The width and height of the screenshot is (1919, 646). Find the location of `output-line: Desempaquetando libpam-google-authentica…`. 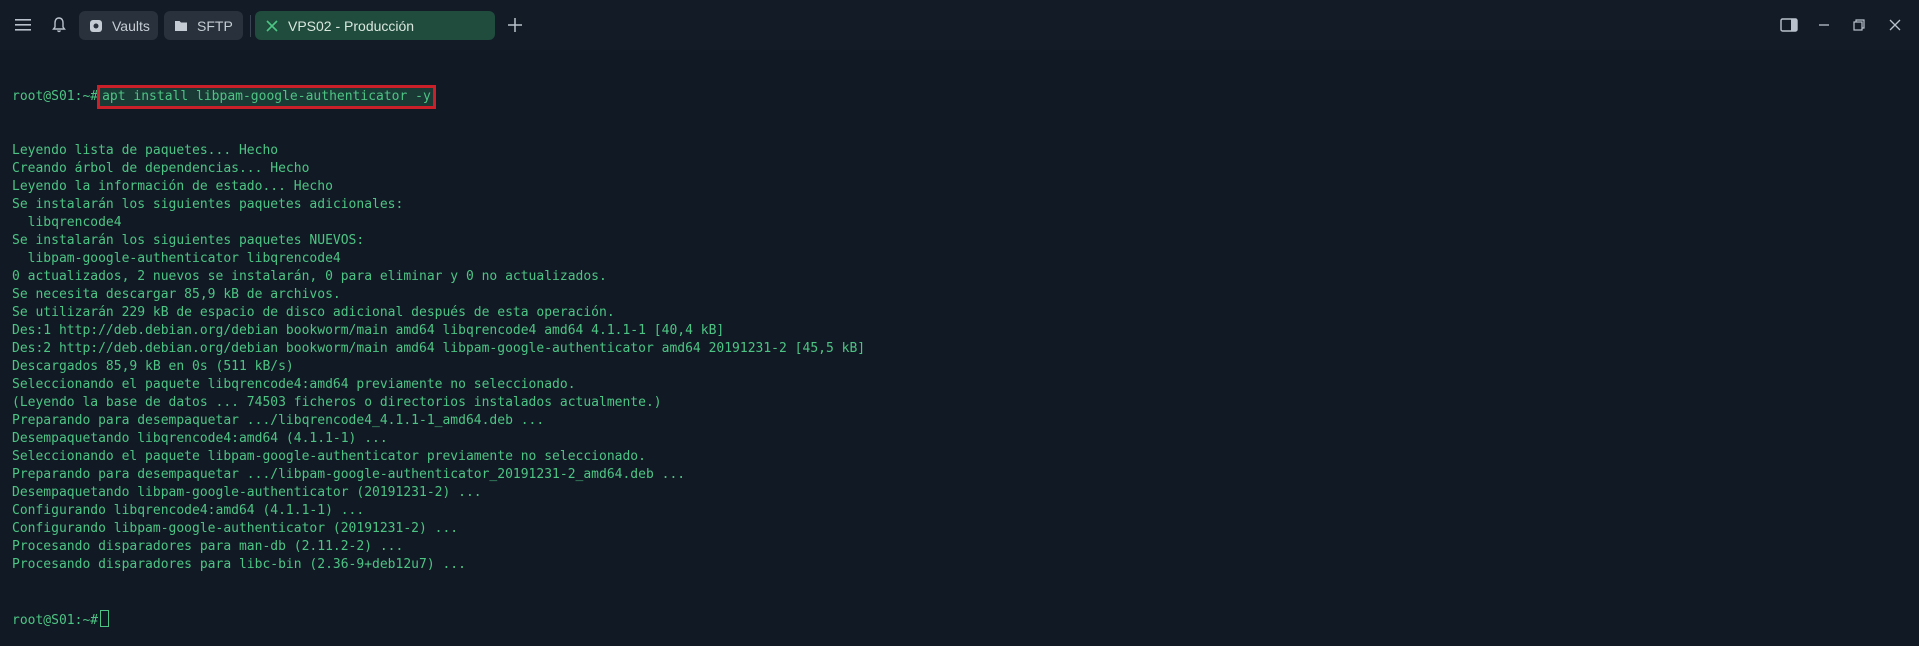

output-line: Desempaquetando libpam-google-authentica… is located at coordinates (247, 492).